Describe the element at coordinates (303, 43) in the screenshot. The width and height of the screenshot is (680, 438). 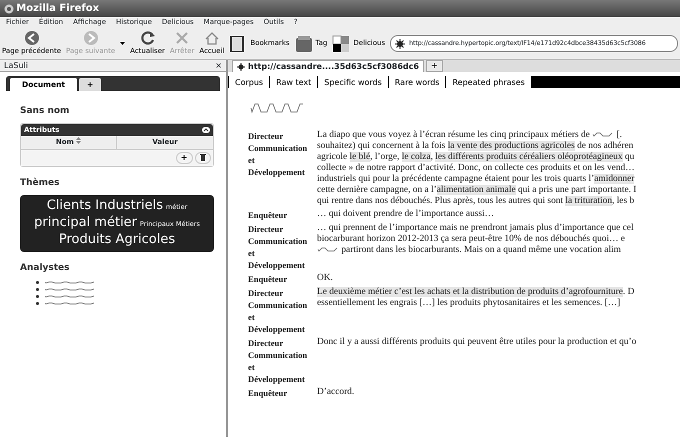
I see `tag-icon` at that location.